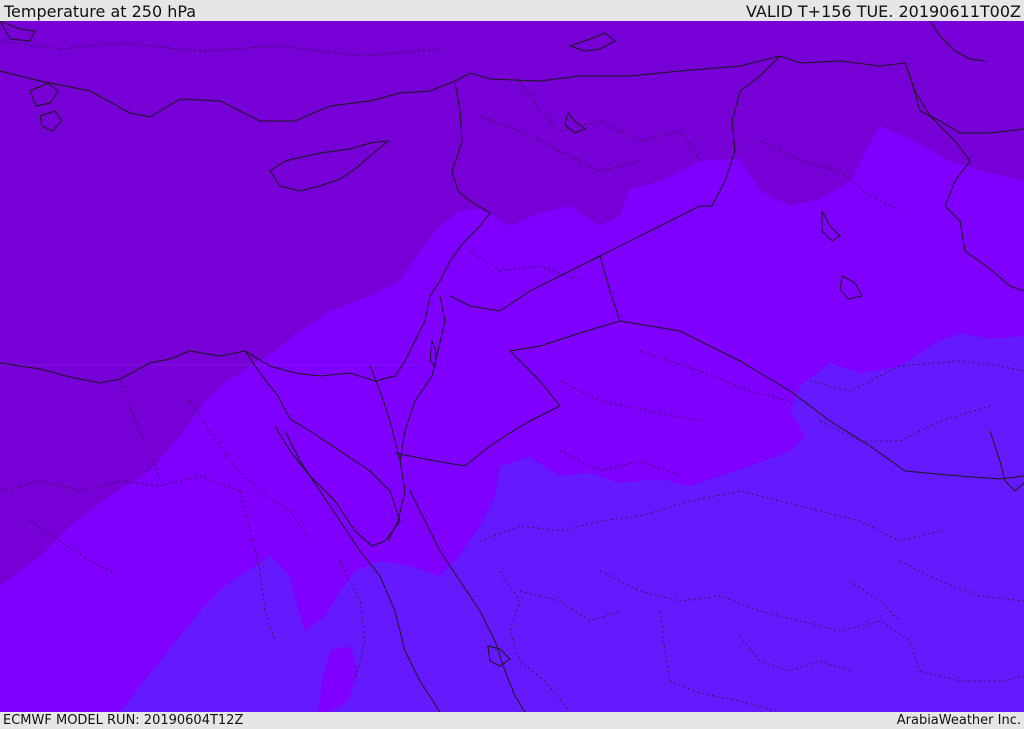 The height and width of the screenshot is (729, 1024). Describe the element at coordinates (100, 11) in the screenshot. I see `map-title: Temperature at 250 hPa` at that location.